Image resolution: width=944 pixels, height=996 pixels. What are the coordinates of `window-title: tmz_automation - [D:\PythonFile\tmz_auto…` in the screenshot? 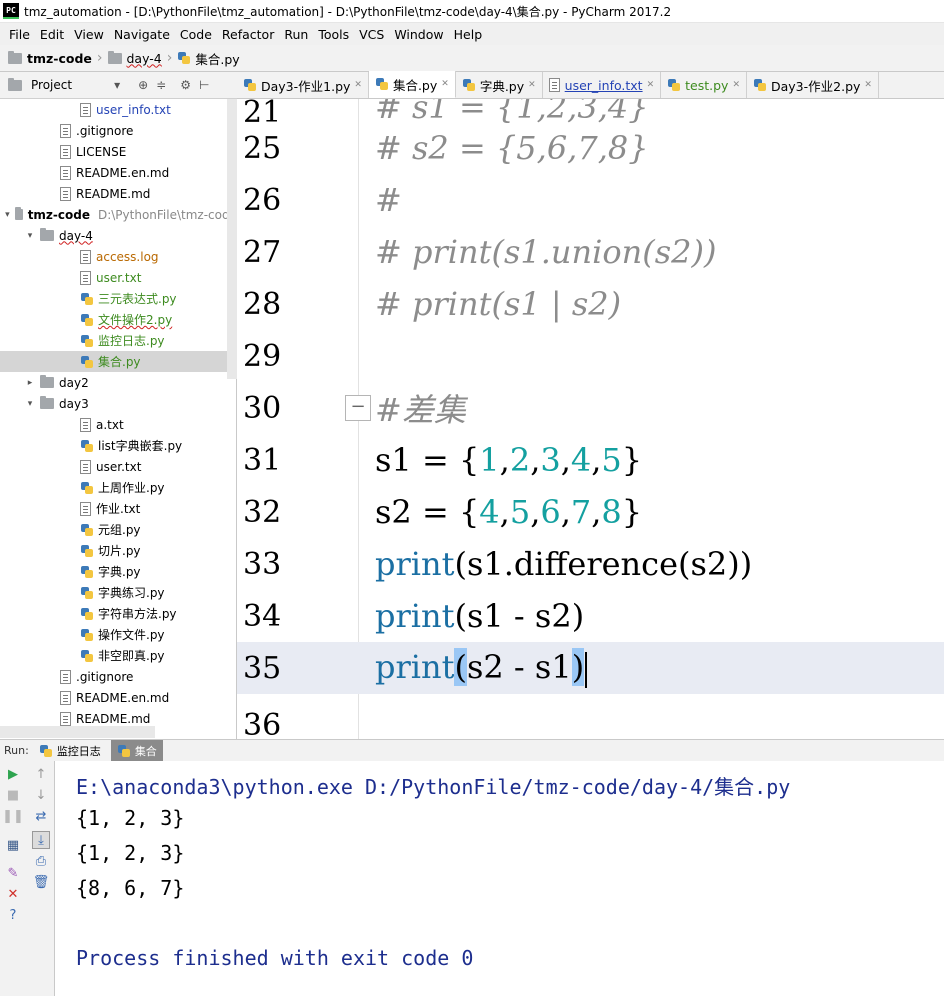 It's located at (348, 11).